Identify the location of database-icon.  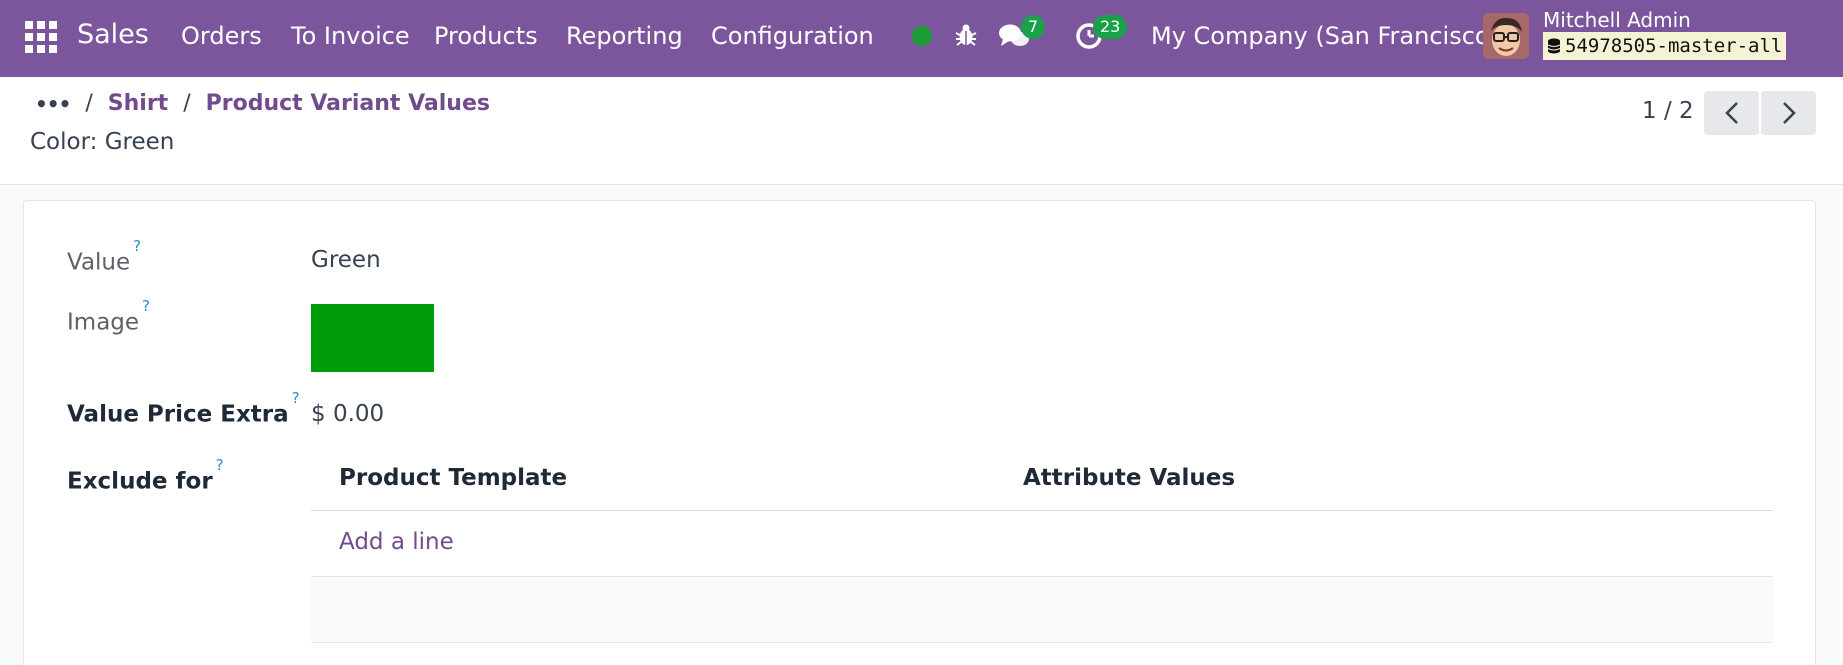
(1554, 46).